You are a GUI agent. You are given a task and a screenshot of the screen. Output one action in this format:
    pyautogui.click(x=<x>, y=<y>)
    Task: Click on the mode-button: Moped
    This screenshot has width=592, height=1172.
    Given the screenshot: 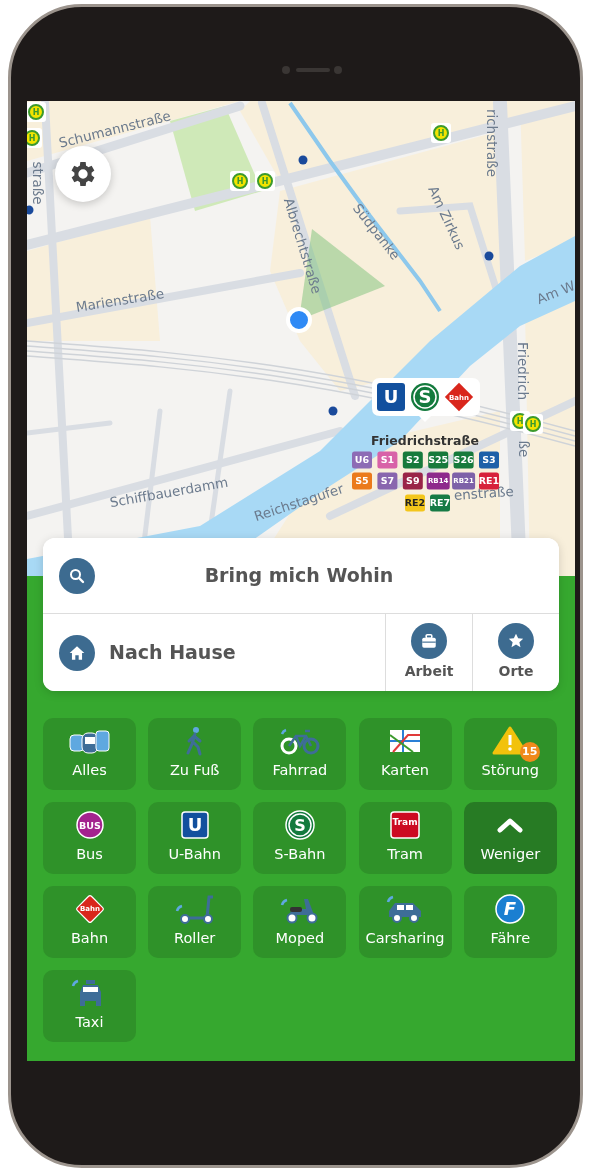 What is the action you would take?
    pyautogui.click(x=300, y=922)
    